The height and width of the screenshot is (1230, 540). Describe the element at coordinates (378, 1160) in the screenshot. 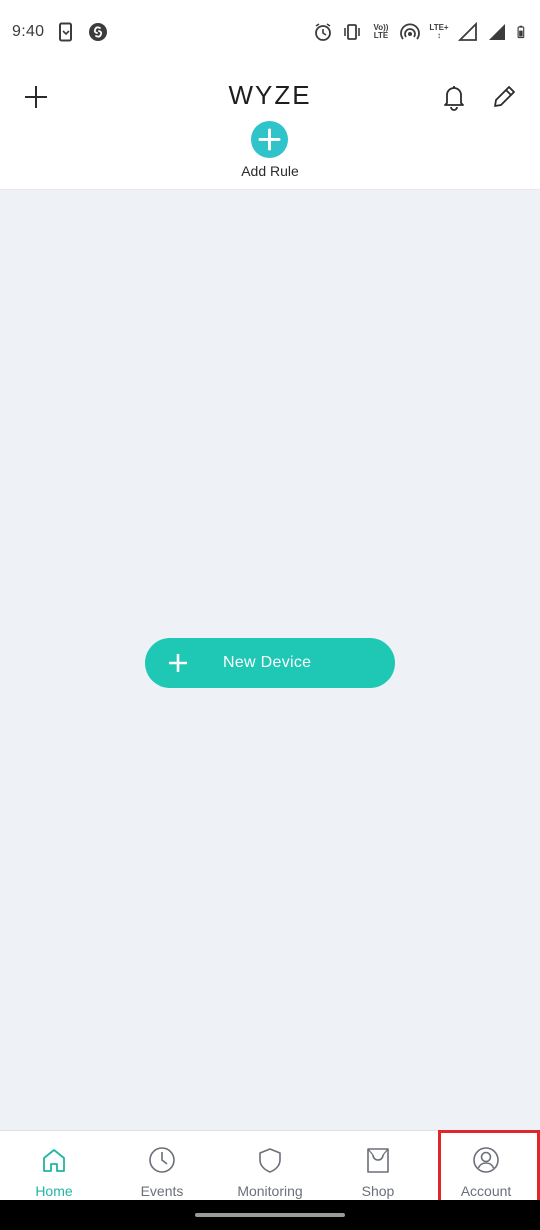

I see `shopping-bag-icon` at that location.